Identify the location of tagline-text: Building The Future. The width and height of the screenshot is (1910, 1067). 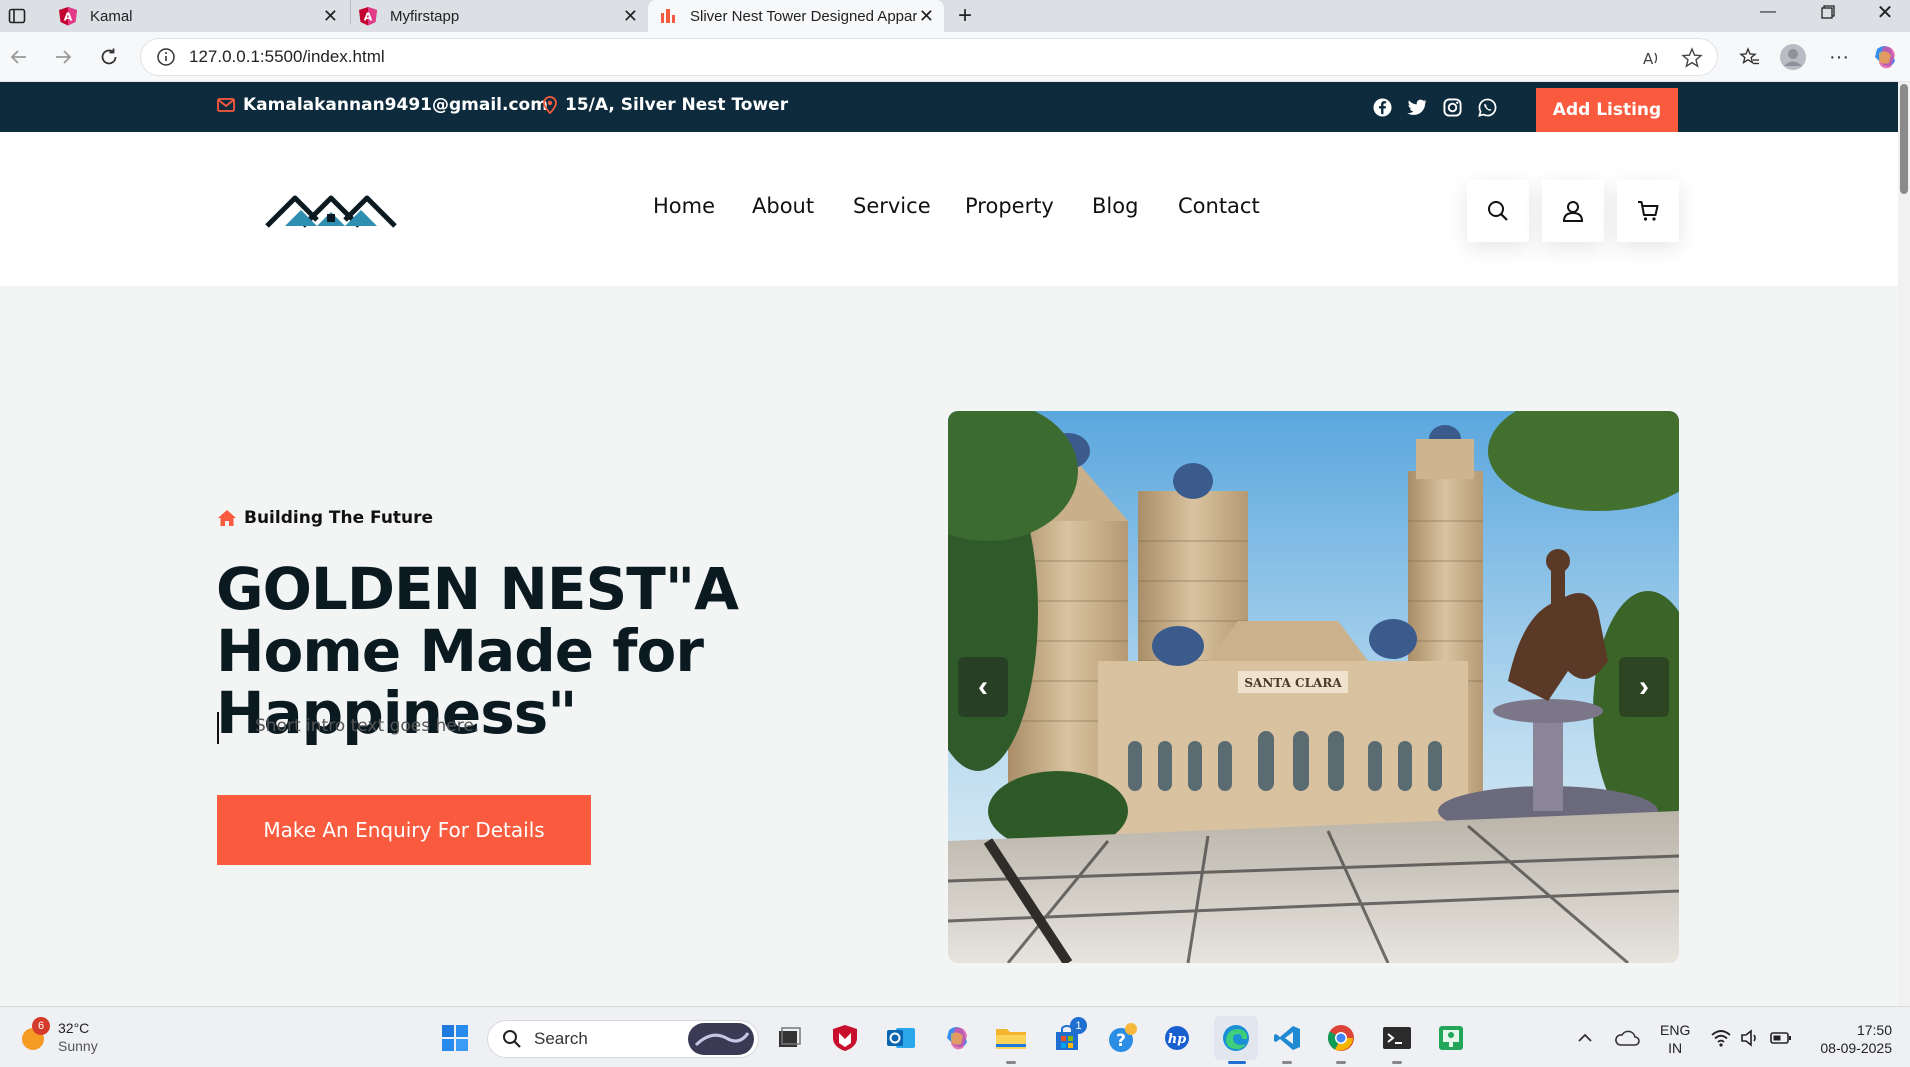
(339, 518).